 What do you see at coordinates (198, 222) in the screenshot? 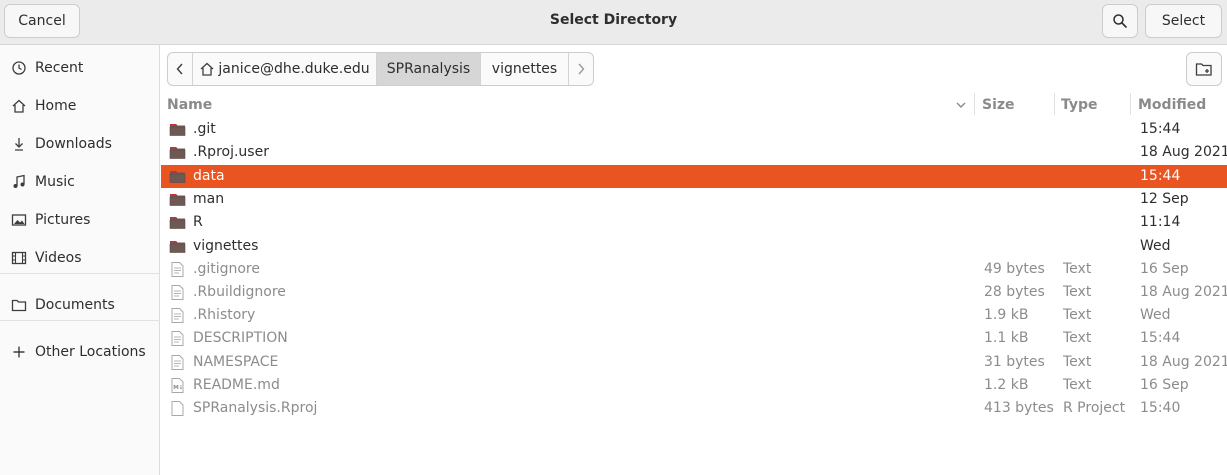
I see `file-name: R` at bounding box center [198, 222].